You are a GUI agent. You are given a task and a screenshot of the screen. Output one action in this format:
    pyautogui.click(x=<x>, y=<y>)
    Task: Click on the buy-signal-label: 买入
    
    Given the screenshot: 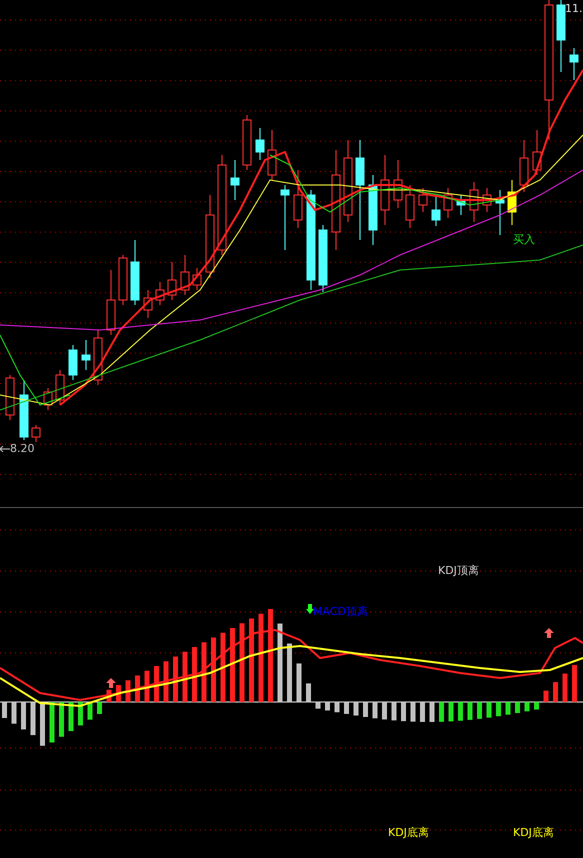 What is the action you would take?
    pyautogui.click(x=524, y=239)
    